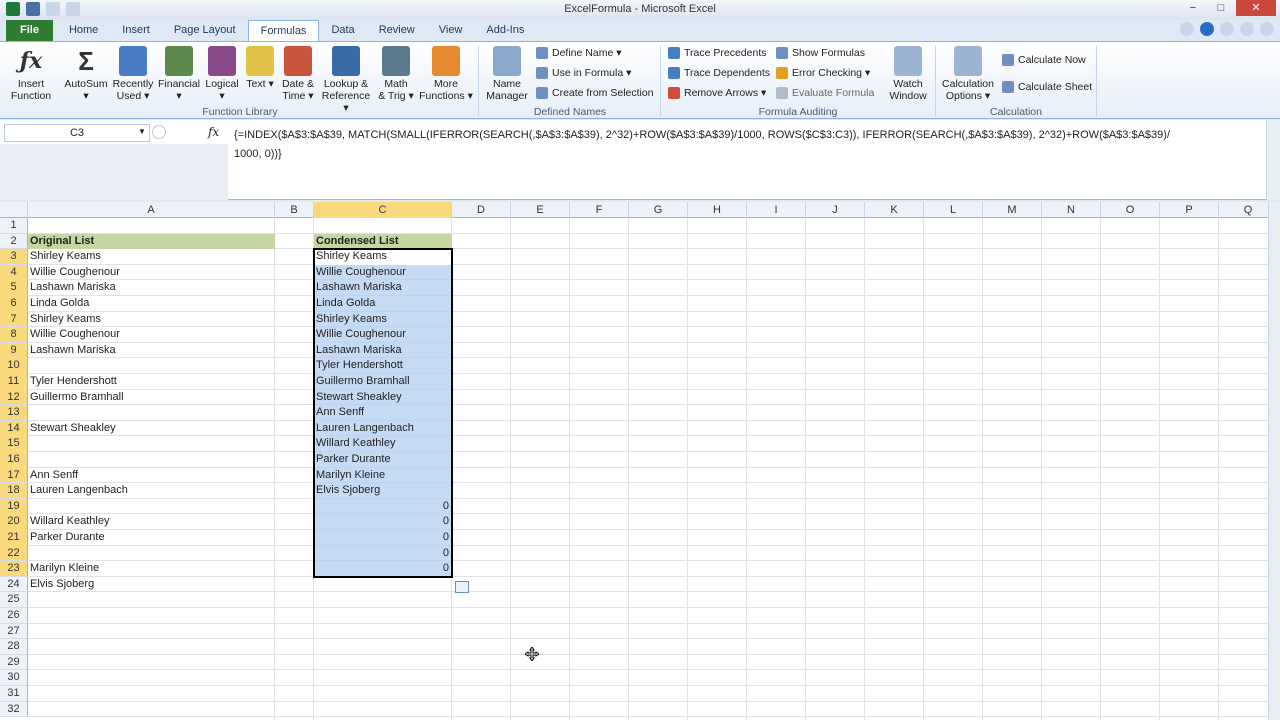 This screenshot has width=1280, height=720. I want to click on cell-a19, so click(151, 507).